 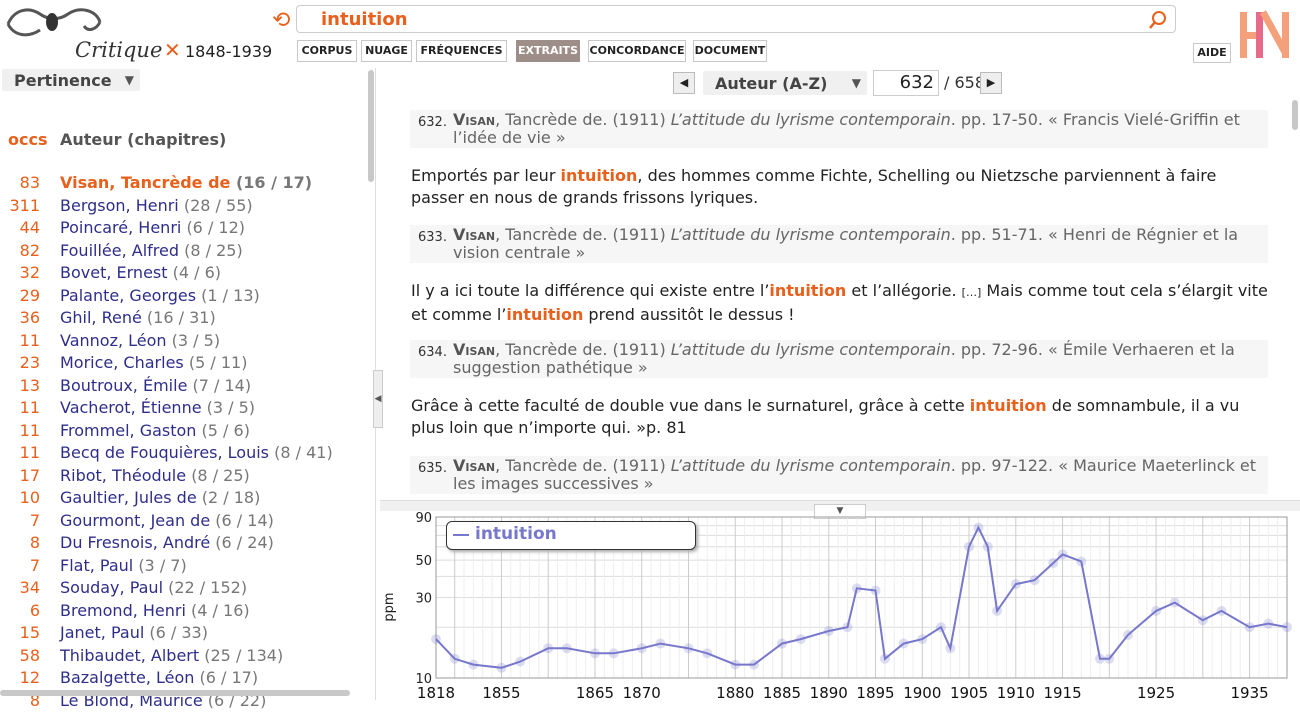 I want to click on author-name: Janet, Paul (6 / 33), so click(x=134, y=632).